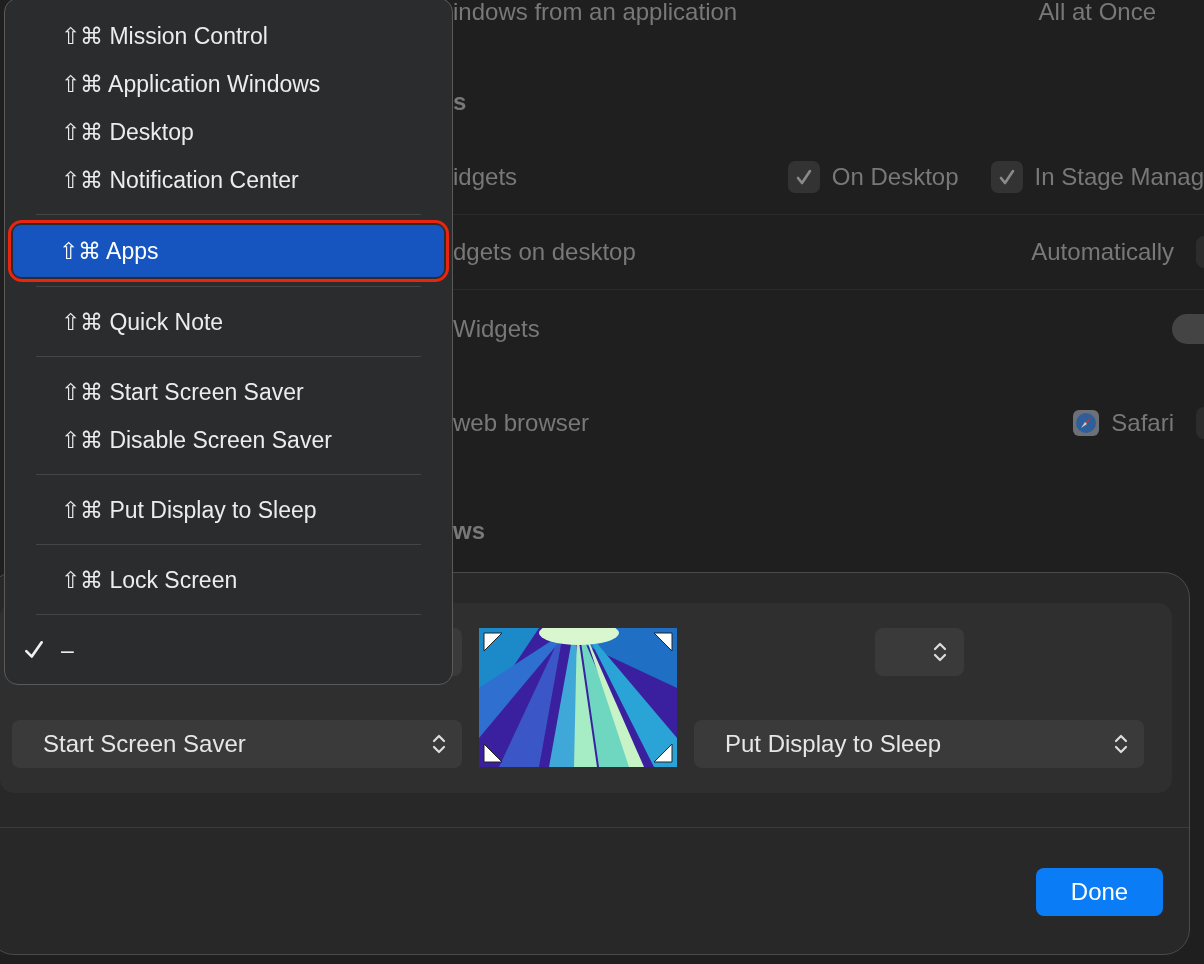  What do you see at coordinates (228, 440) in the screenshot?
I see `menu-item: ⇧⌘ Disable Screen Saver` at bounding box center [228, 440].